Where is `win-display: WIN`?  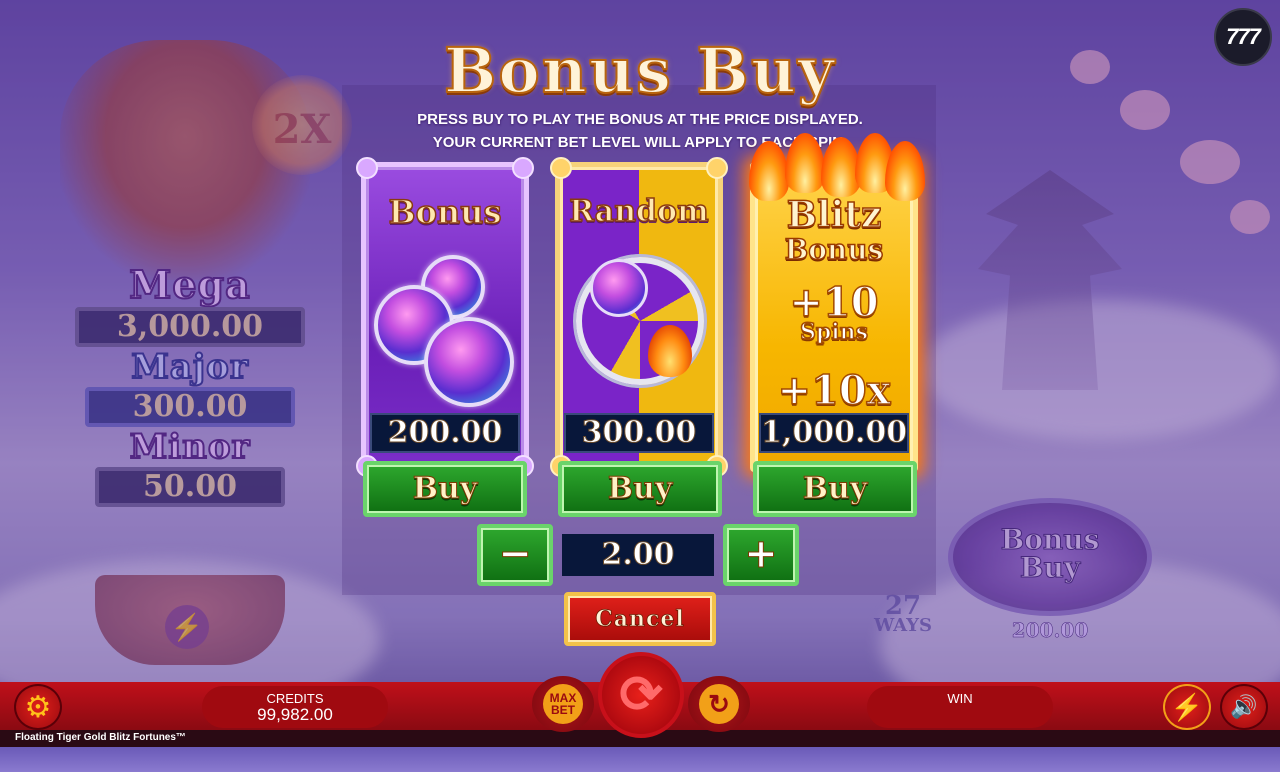 win-display: WIN is located at coordinates (960, 707).